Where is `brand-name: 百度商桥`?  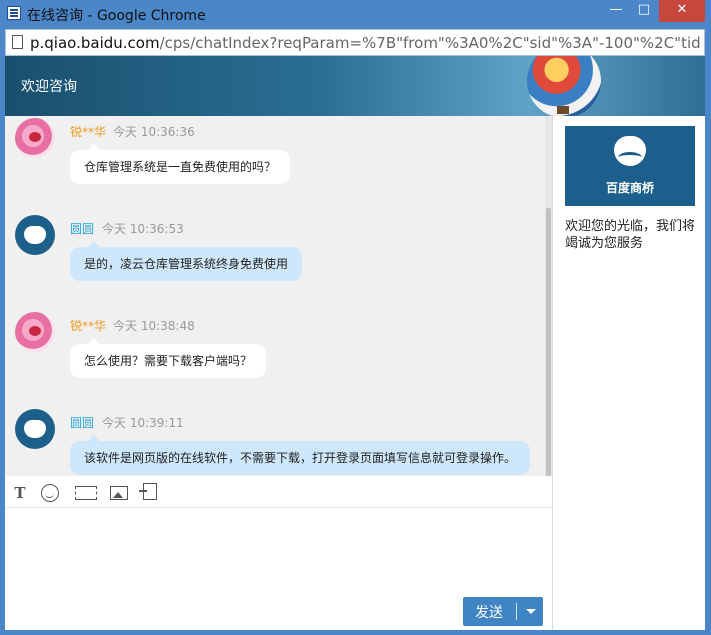
brand-name: 百度商桥 is located at coordinates (629, 188).